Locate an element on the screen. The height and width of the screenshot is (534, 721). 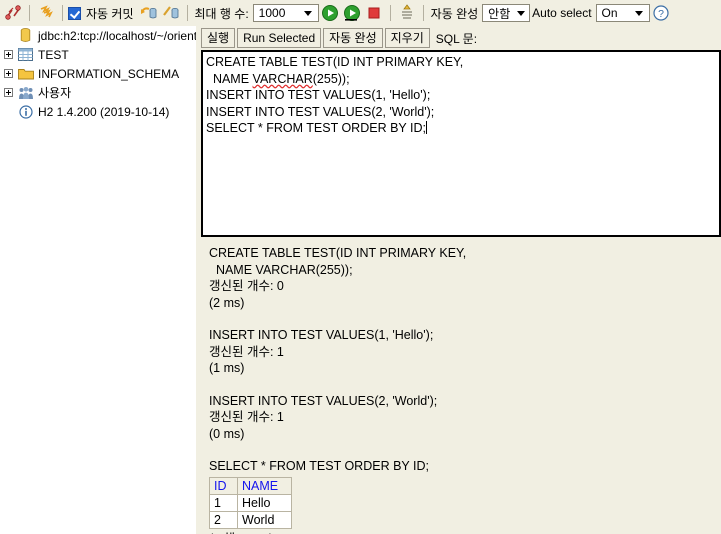
run-icon is located at coordinates (330, 13).